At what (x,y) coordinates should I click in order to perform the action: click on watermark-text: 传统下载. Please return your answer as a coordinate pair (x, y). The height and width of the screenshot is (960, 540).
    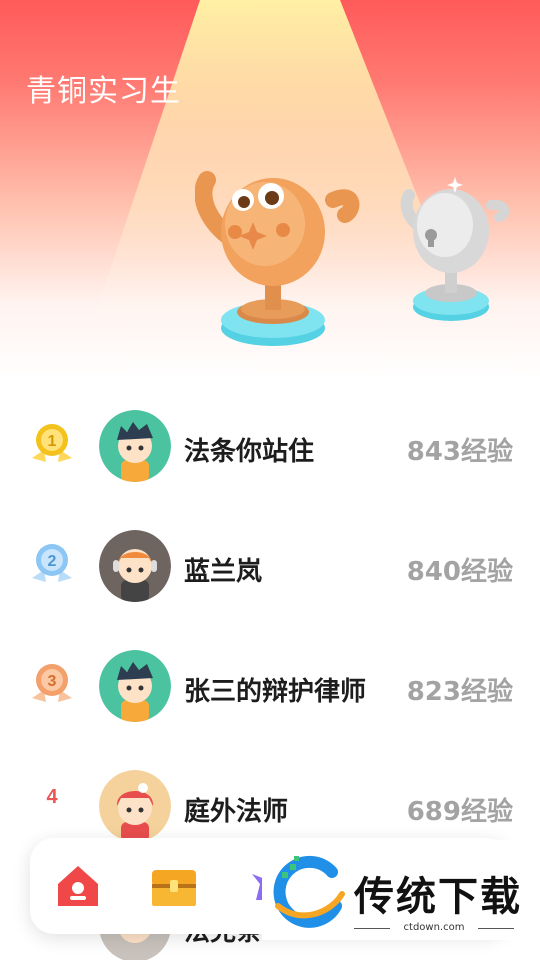
    Looking at the image, I should click on (438, 897).